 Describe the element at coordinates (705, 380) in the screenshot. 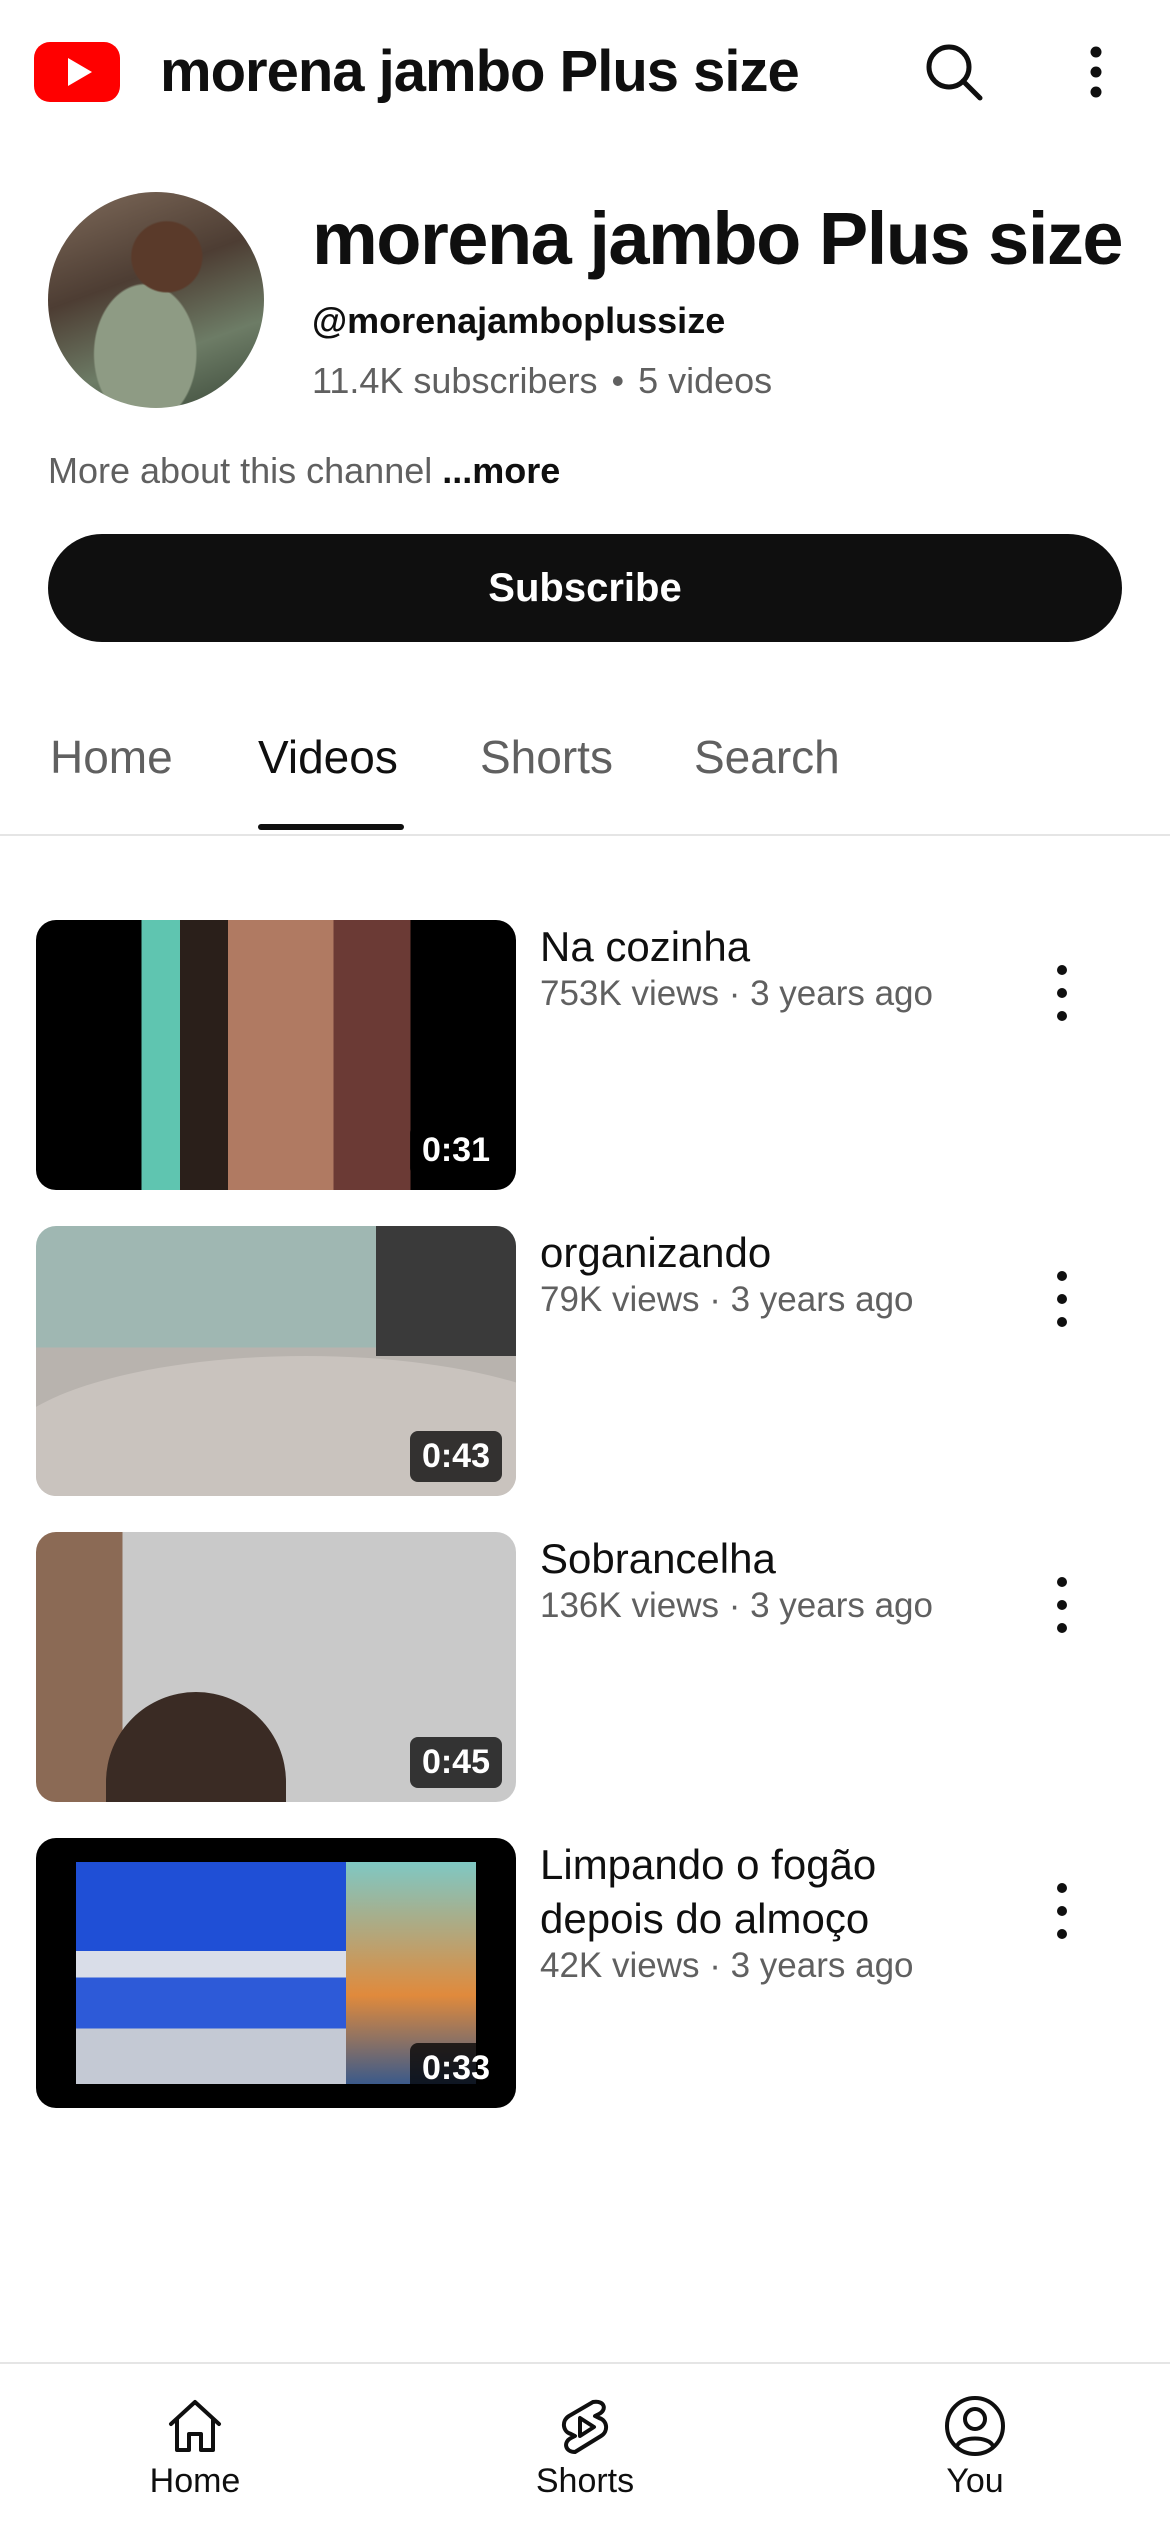

I see `video-count: 5 videos` at that location.